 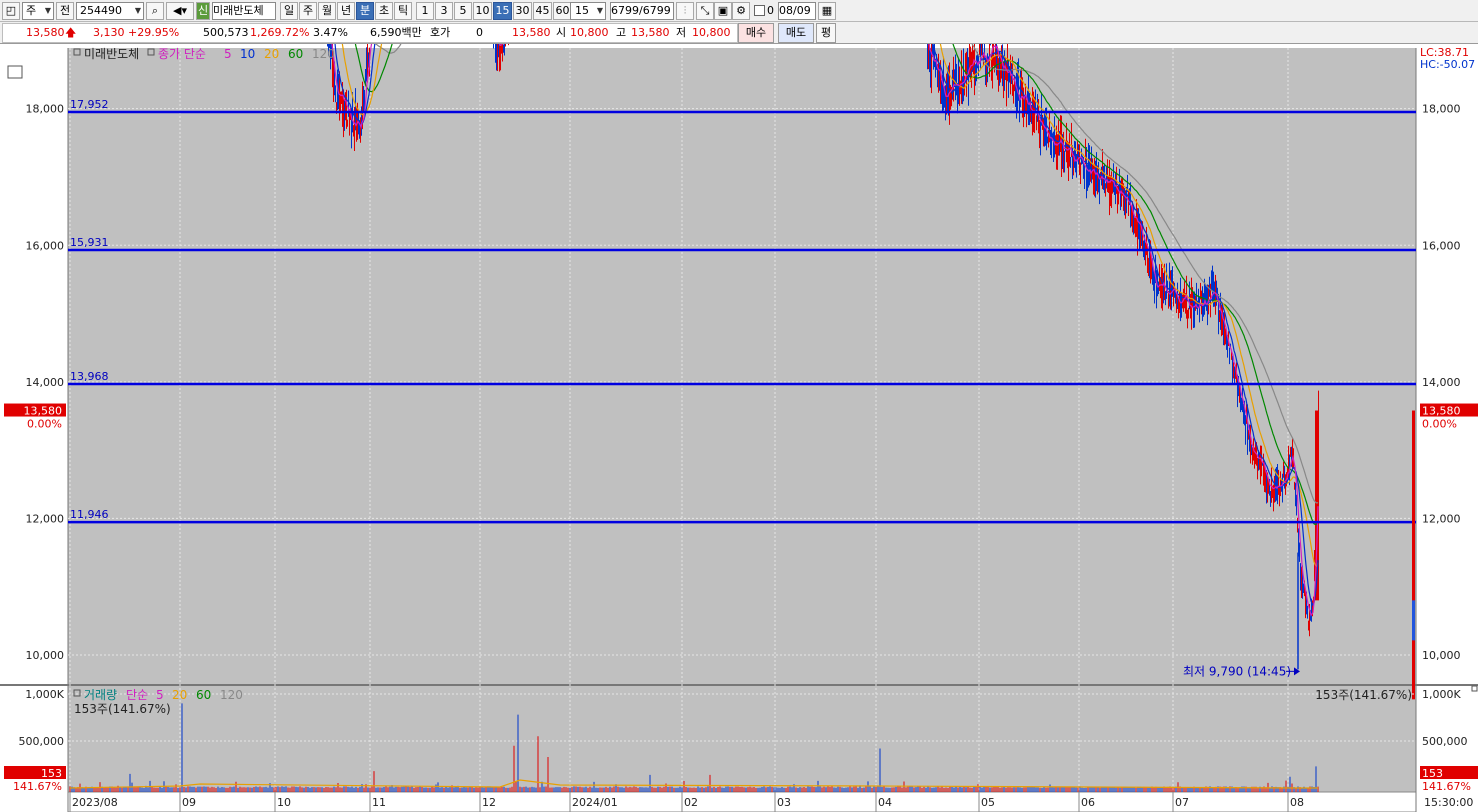 What do you see at coordinates (621, 32) in the screenshot?
I see `high-label: 고` at bounding box center [621, 32].